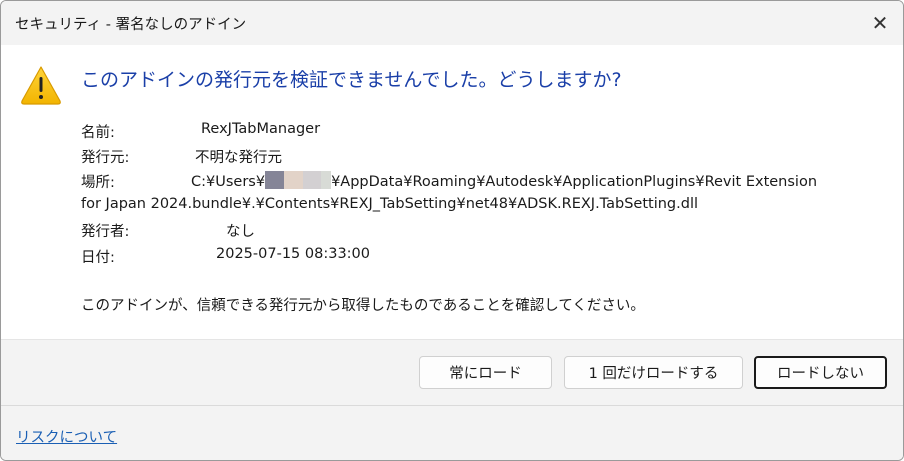 This screenshot has width=904, height=461. What do you see at coordinates (98, 258) in the screenshot?
I see `date-label: 日付:` at bounding box center [98, 258].